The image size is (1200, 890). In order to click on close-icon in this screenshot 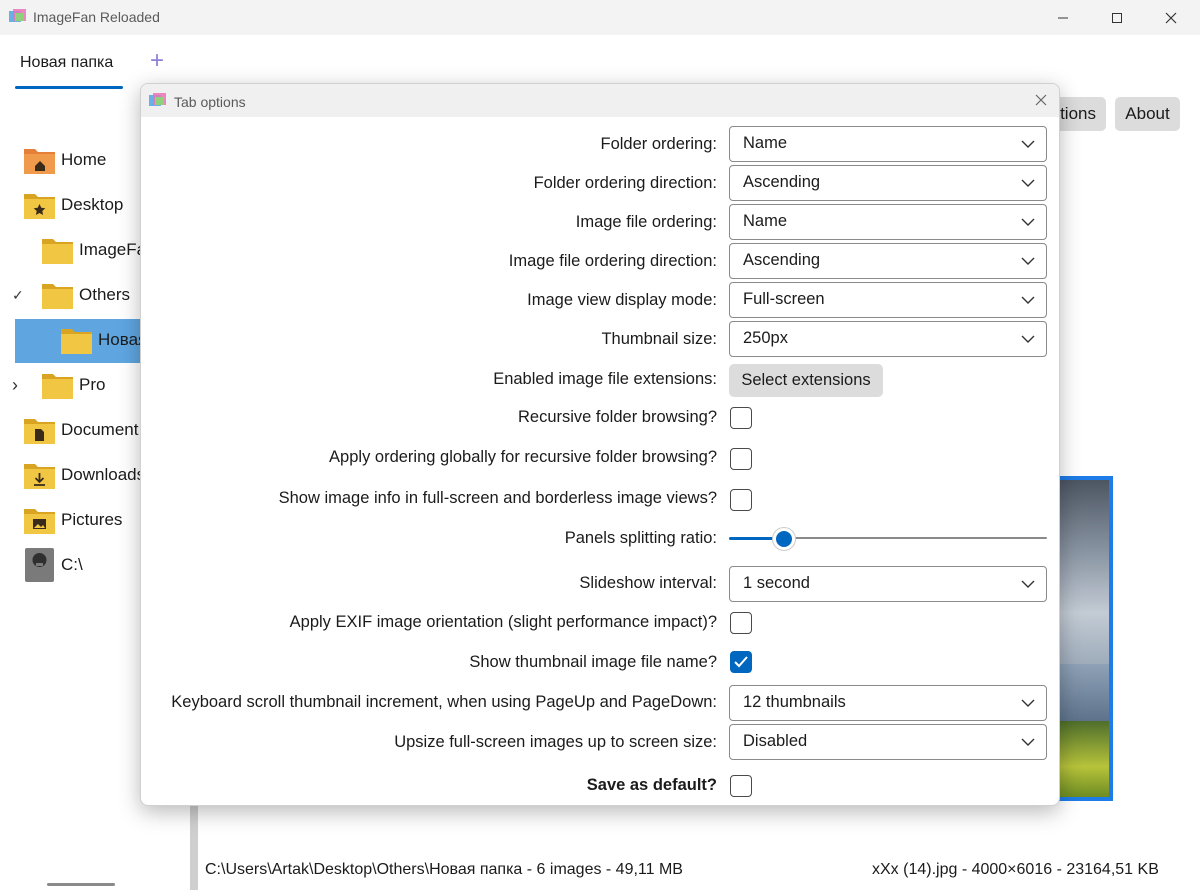, I will do `click(1041, 100)`.